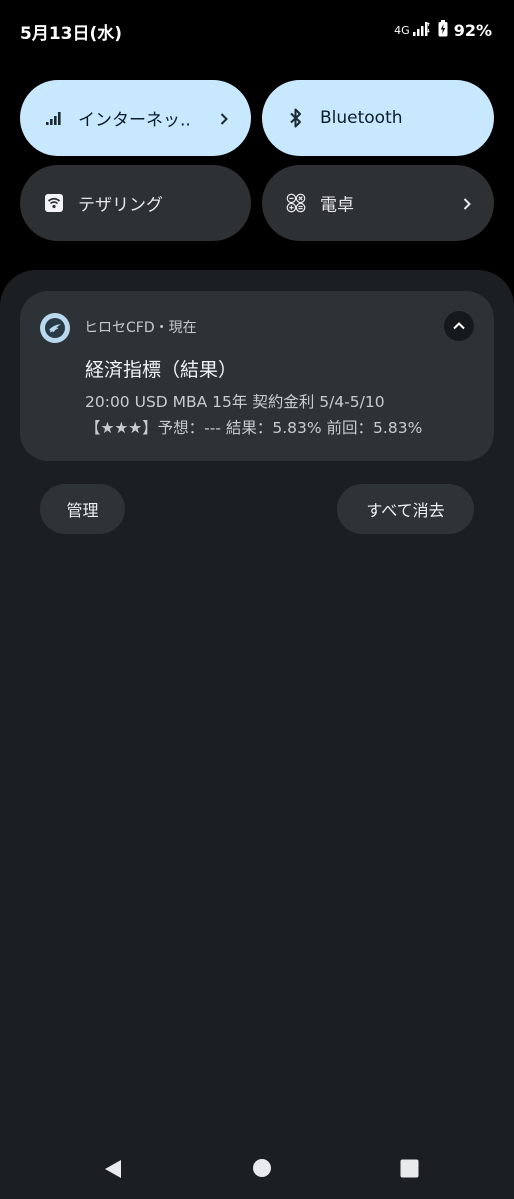 Image resolution: width=514 pixels, height=1199 pixels. I want to click on home-icon, so click(262, 1170).